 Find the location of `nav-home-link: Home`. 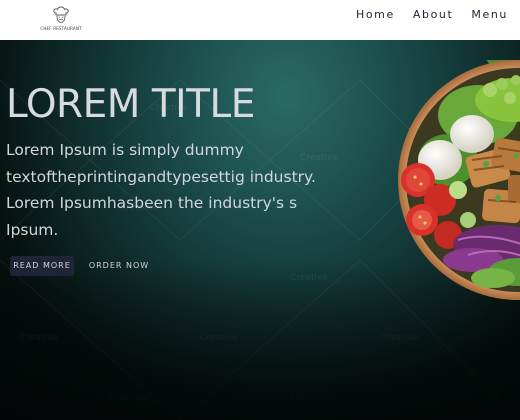

nav-home-link: Home is located at coordinates (375, 14).